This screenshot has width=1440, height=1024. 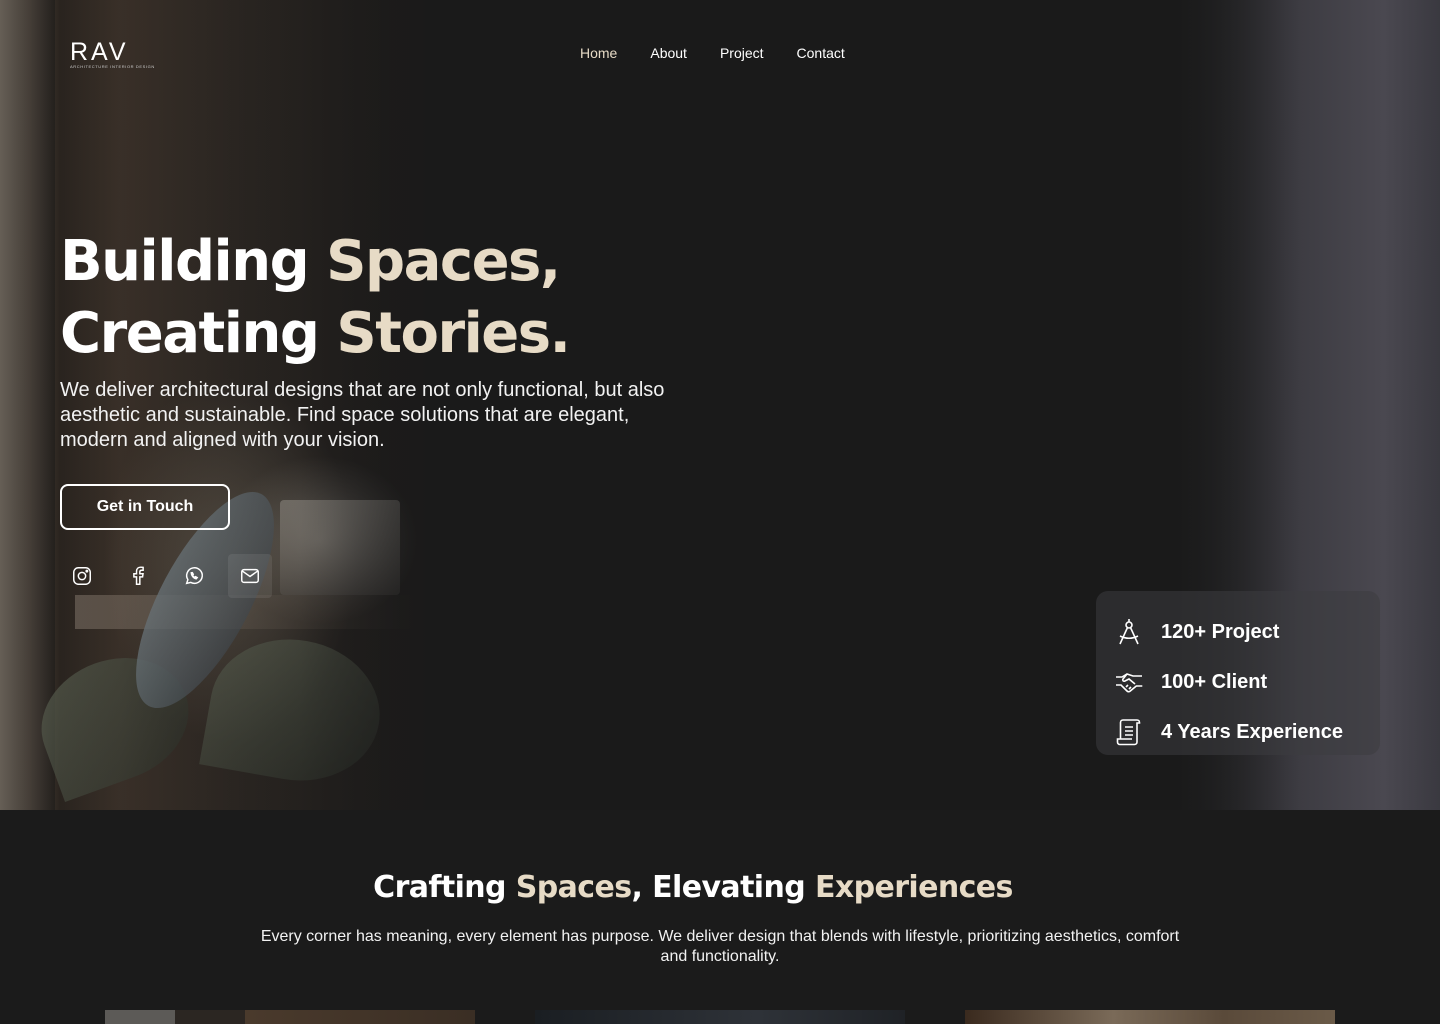 What do you see at coordinates (723, 887) in the screenshot?
I see `title-text: , Elevating` at bounding box center [723, 887].